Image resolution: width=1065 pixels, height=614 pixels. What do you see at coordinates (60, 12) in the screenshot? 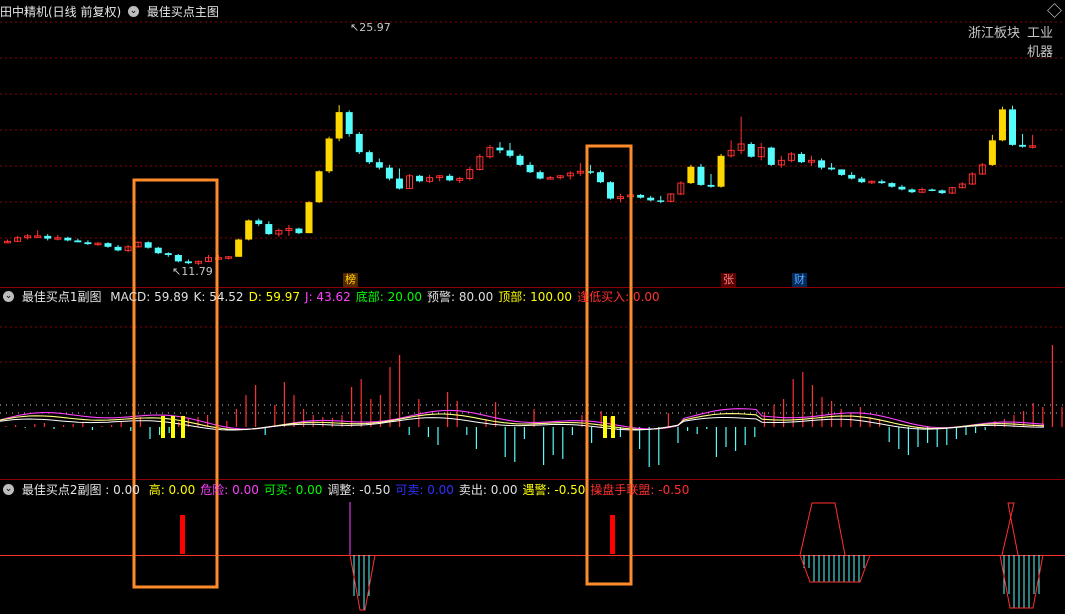
I see `stock-title: 田中精机(日线 前复权)` at bounding box center [60, 12].